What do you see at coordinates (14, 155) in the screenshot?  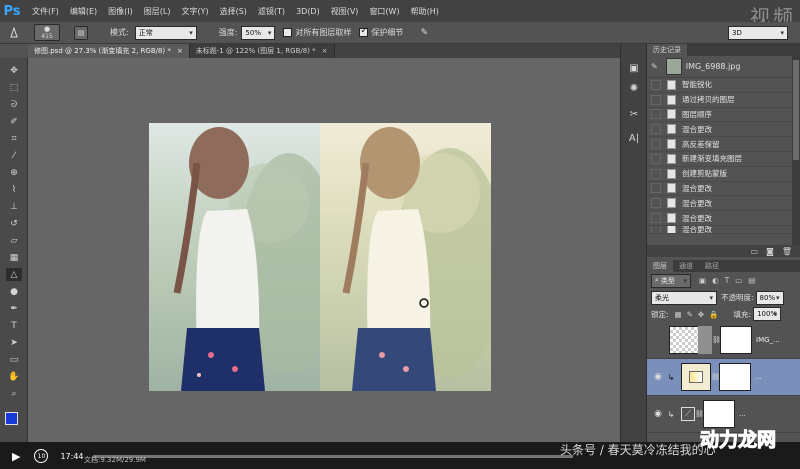 I see `eyedropper-tool-icon: ⁄` at bounding box center [14, 155].